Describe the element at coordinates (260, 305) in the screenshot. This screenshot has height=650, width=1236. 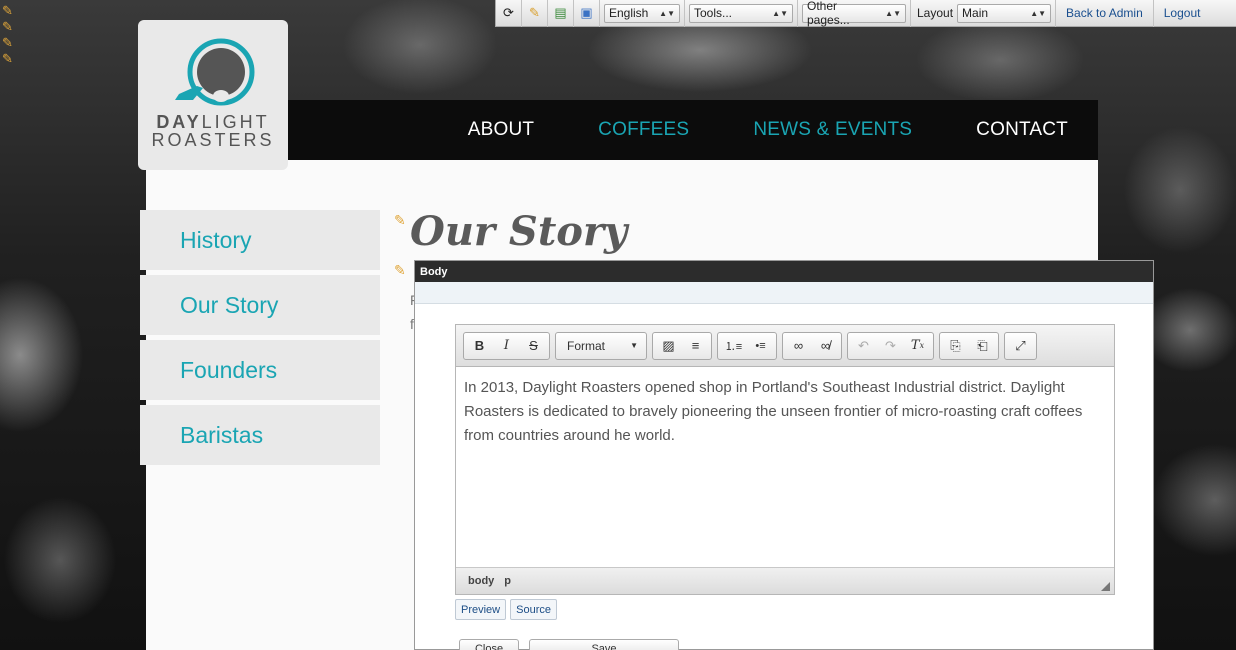
I see `sidebar-item-our-story: Our Story` at that location.